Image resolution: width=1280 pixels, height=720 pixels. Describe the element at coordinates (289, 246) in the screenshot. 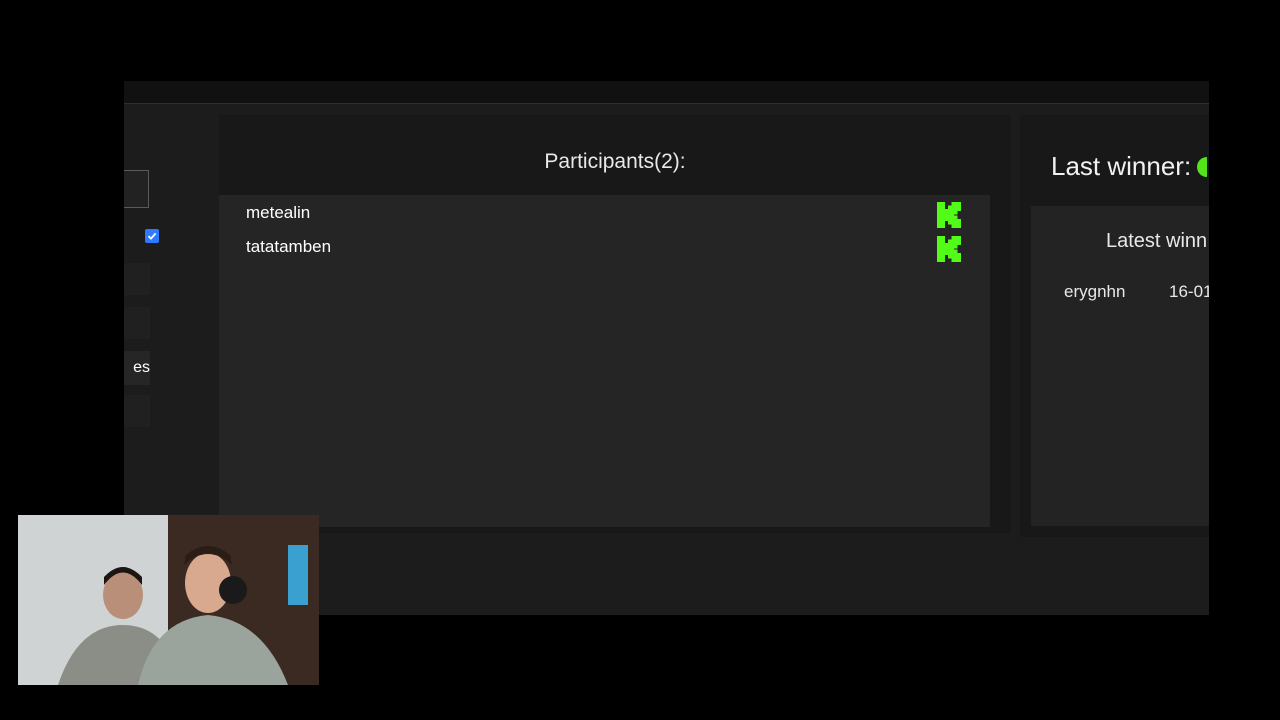

I see `participant-name: tatatamben` at that location.